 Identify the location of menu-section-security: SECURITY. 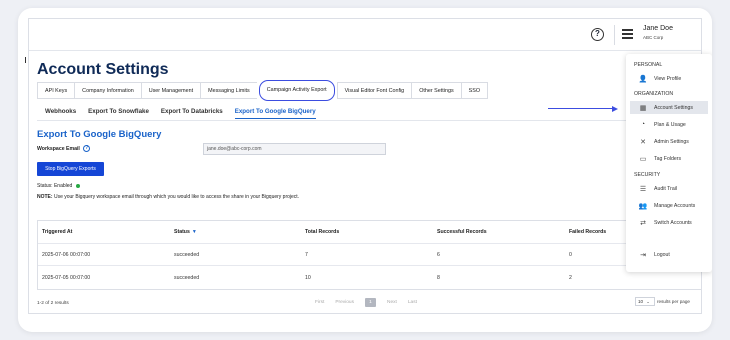
(647, 175).